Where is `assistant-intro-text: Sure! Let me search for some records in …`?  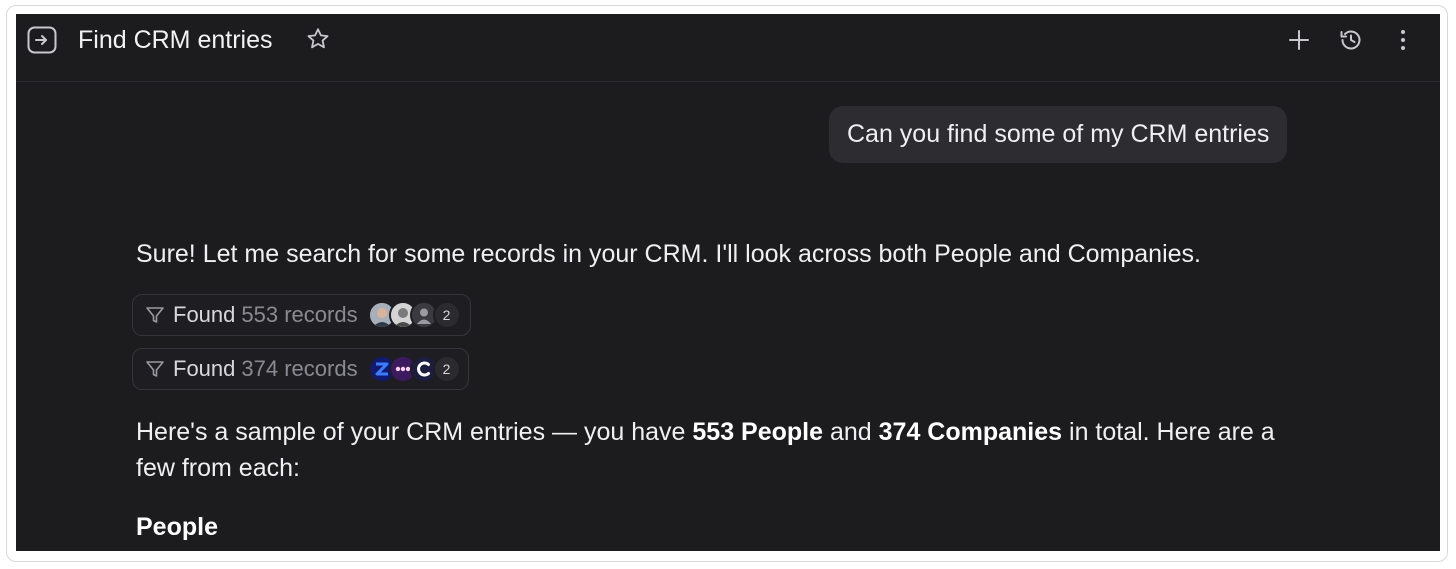
assistant-intro-text: Sure! Let me search for some records in … is located at coordinates (668, 254).